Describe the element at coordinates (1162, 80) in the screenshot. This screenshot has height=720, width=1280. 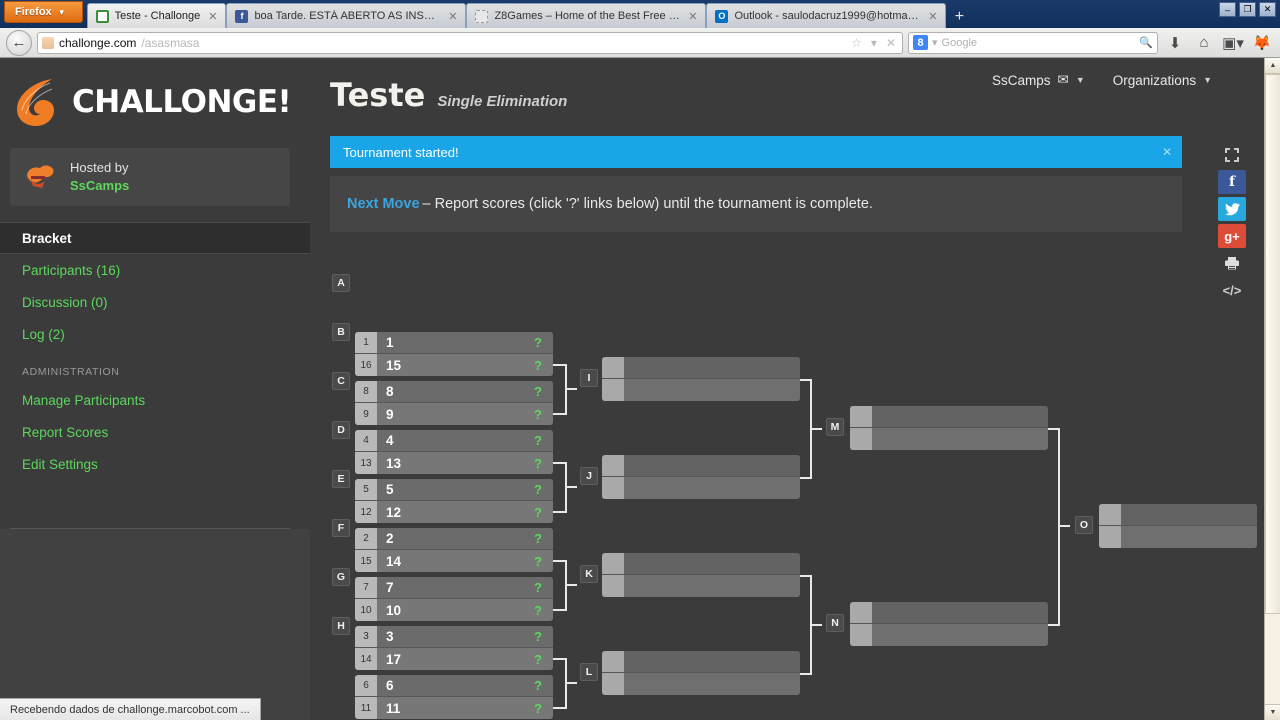
I see `organizations-menu: Organizations ▼` at that location.